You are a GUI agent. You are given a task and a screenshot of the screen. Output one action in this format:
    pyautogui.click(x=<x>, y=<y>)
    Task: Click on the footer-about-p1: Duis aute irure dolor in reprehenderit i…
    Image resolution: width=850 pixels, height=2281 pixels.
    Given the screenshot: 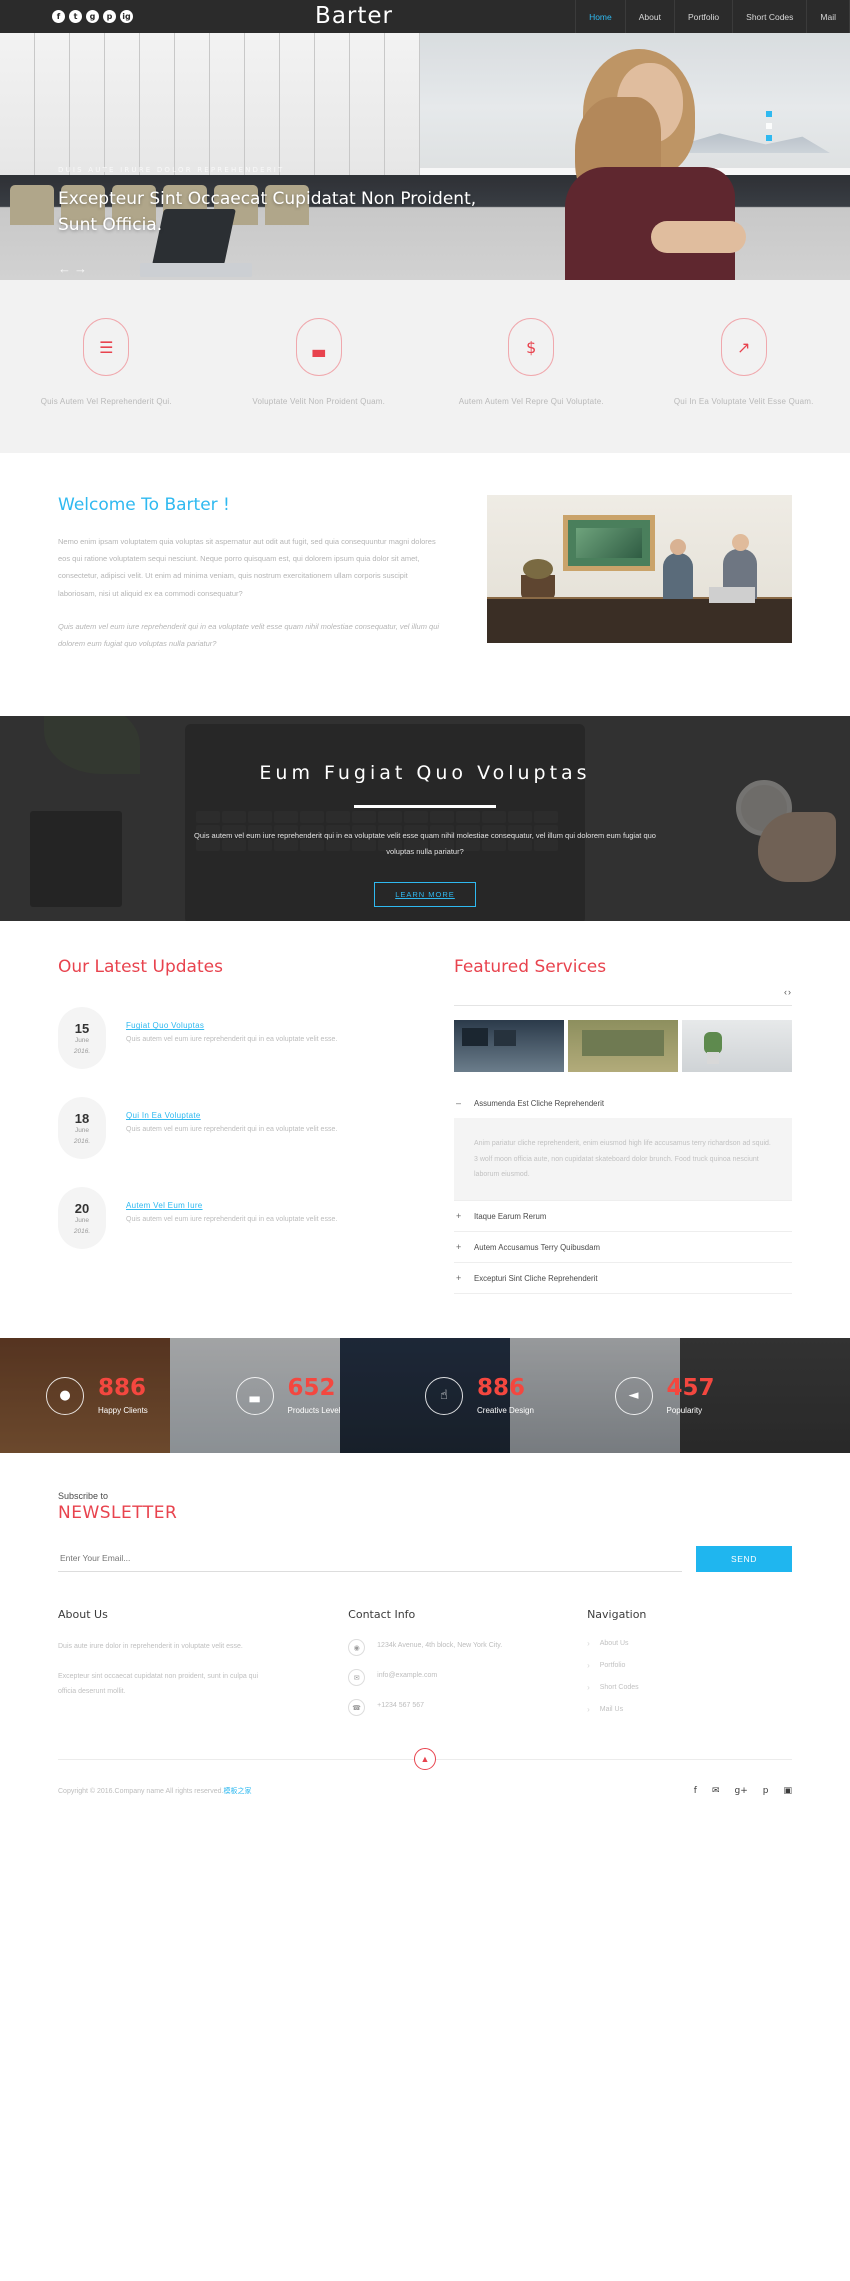 What is the action you would take?
    pyautogui.click(x=150, y=1647)
    